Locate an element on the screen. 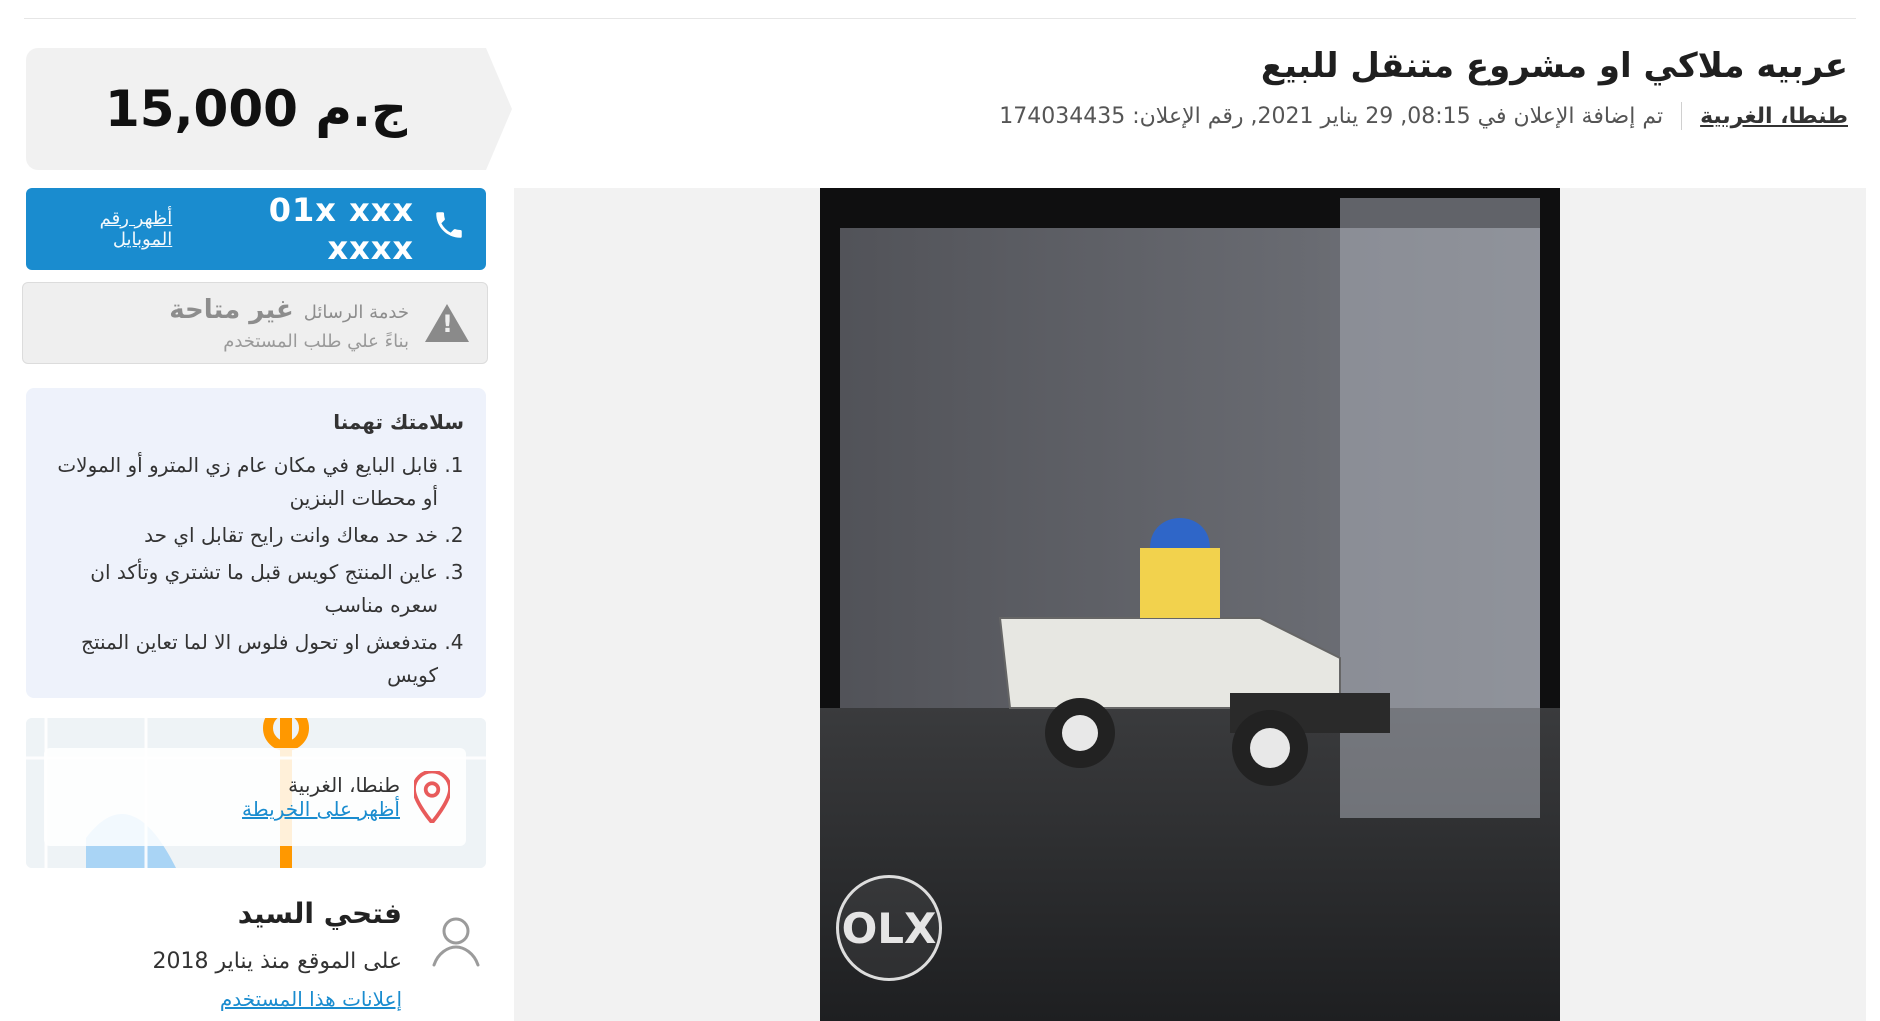 This screenshot has height=1021, width=1880. location-link: طنطا، الغربية is located at coordinates (1774, 116).